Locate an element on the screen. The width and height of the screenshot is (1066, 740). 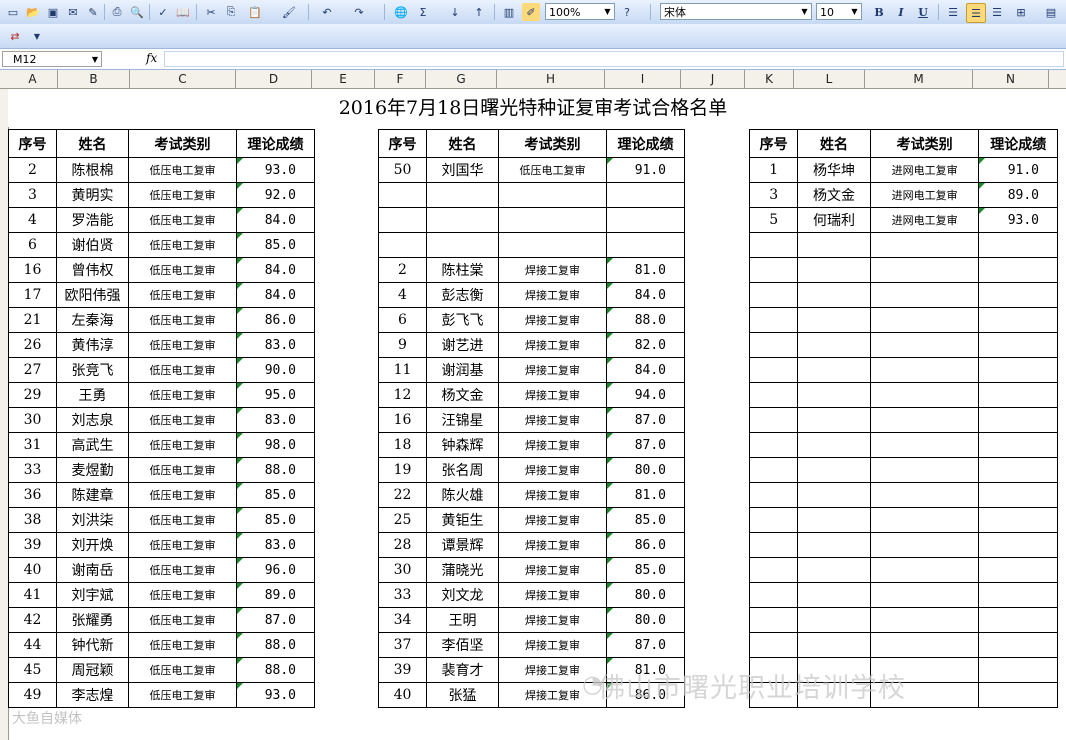
serial-cell: 30 is located at coordinates (402, 570).